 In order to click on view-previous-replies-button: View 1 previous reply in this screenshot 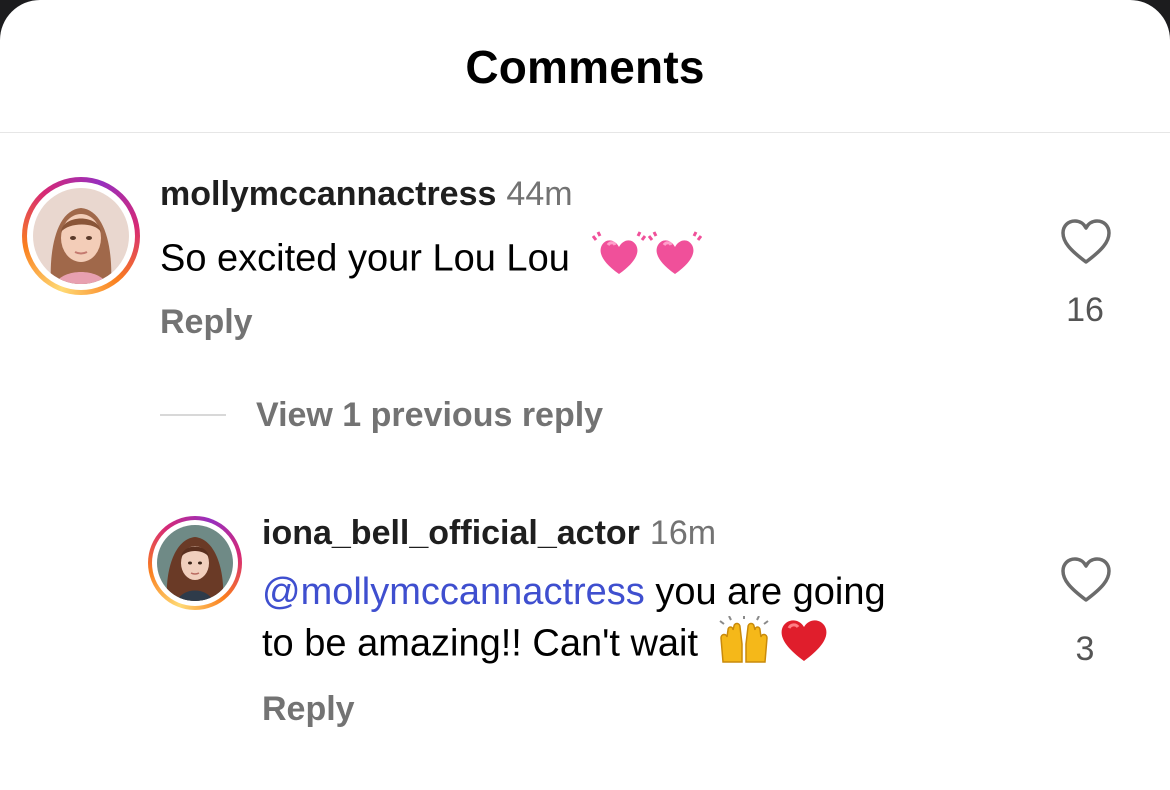, I will do `click(381, 415)`.